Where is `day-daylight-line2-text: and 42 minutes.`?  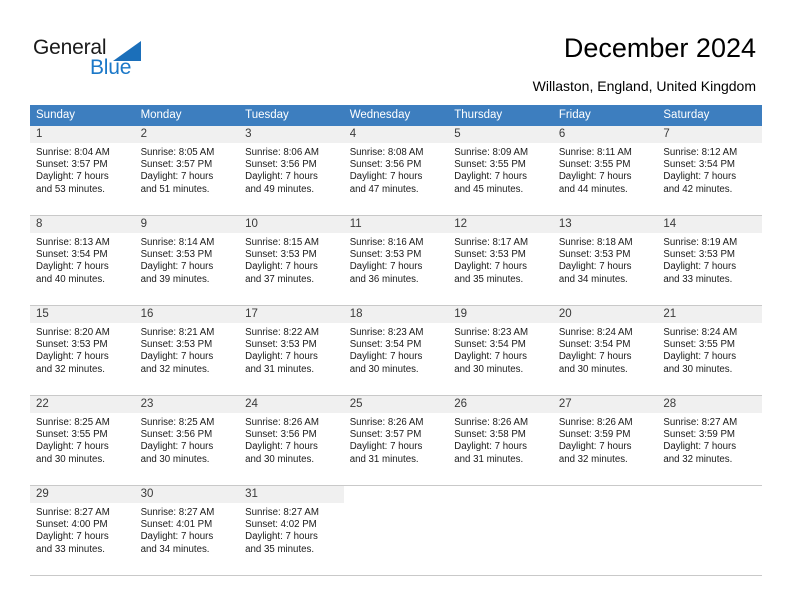 day-daylight-line2-text: and 42 minutes. is located at coordinates (698, 189).